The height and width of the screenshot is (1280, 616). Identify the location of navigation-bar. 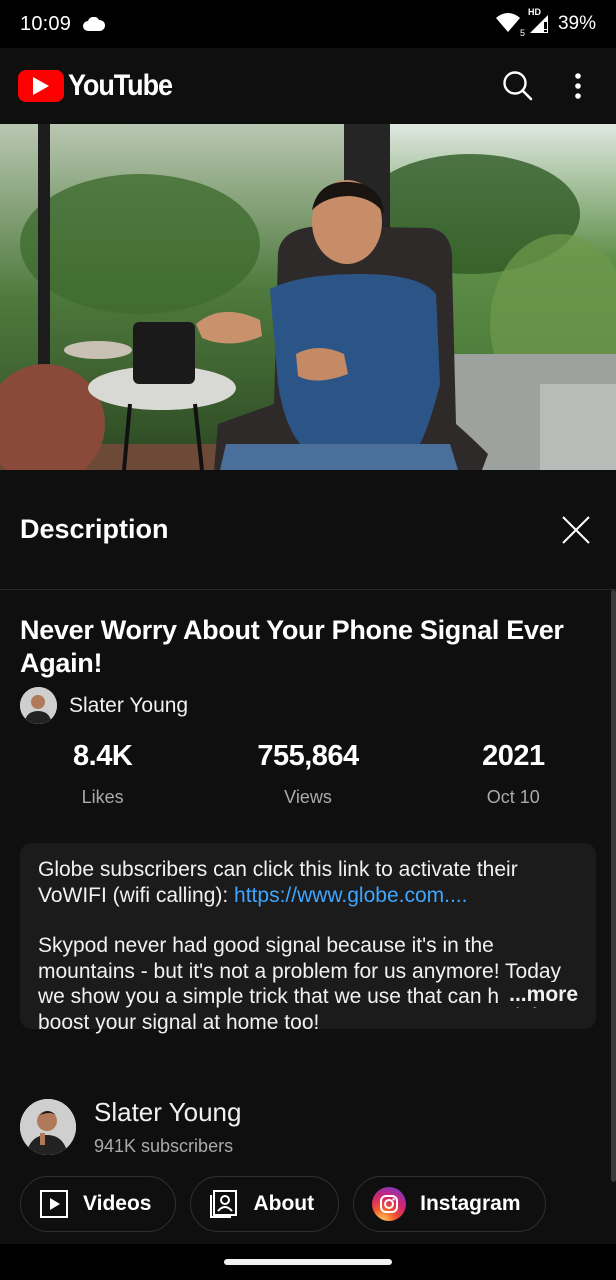
(308, 1262).